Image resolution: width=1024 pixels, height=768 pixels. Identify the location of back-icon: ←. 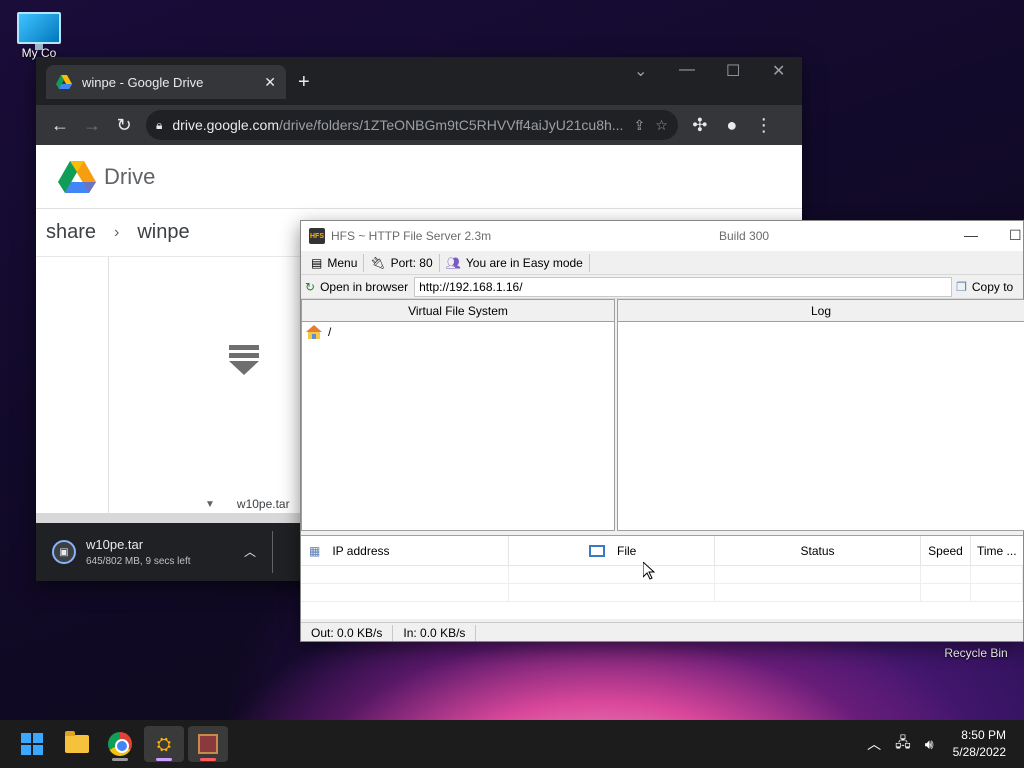
(60, 125).